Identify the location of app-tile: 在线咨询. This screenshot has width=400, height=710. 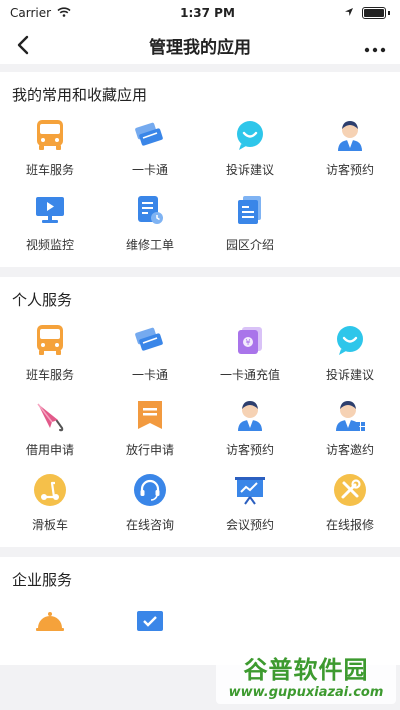
(150, 502).